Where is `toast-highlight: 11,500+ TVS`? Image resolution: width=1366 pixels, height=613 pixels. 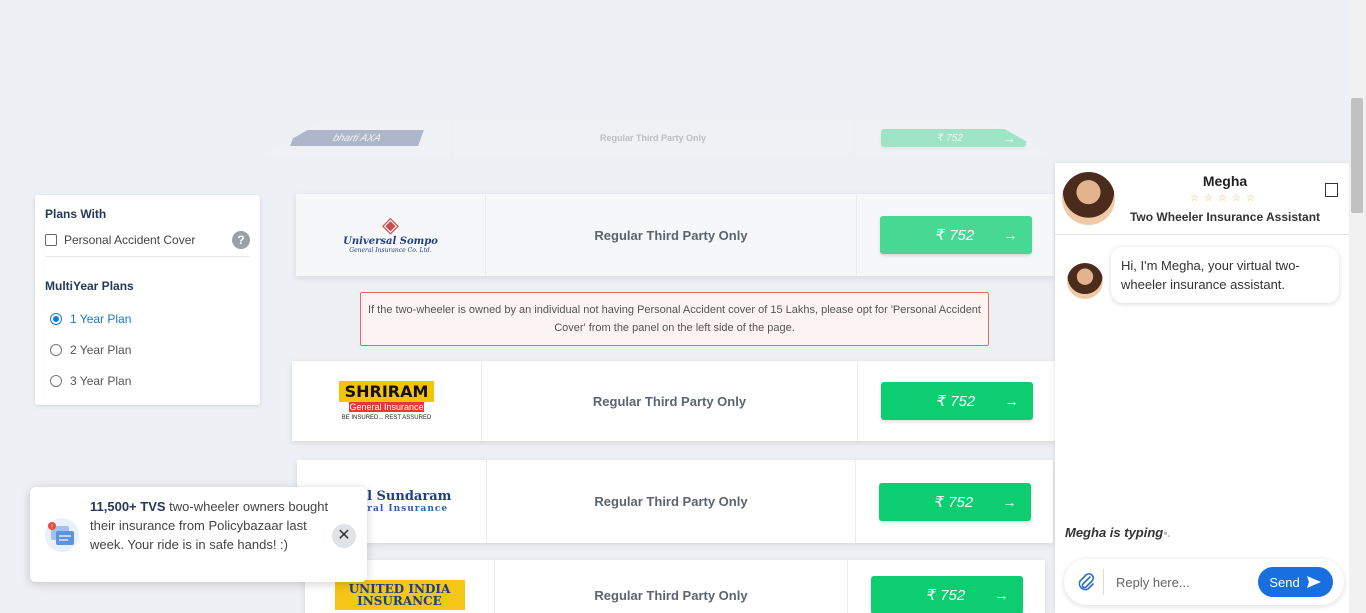 toast-highlight: 11,500+ TVS is located at coordinates (128, 506).